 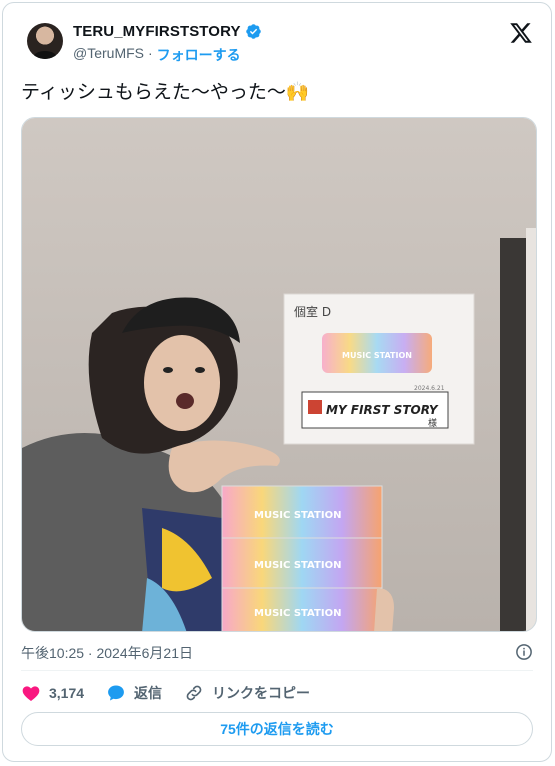 What do you see at coordinates (382, 410) in the screenshot?
I see `sign-name-text: MY FIRST STORY` at bounding box center [382, 410].